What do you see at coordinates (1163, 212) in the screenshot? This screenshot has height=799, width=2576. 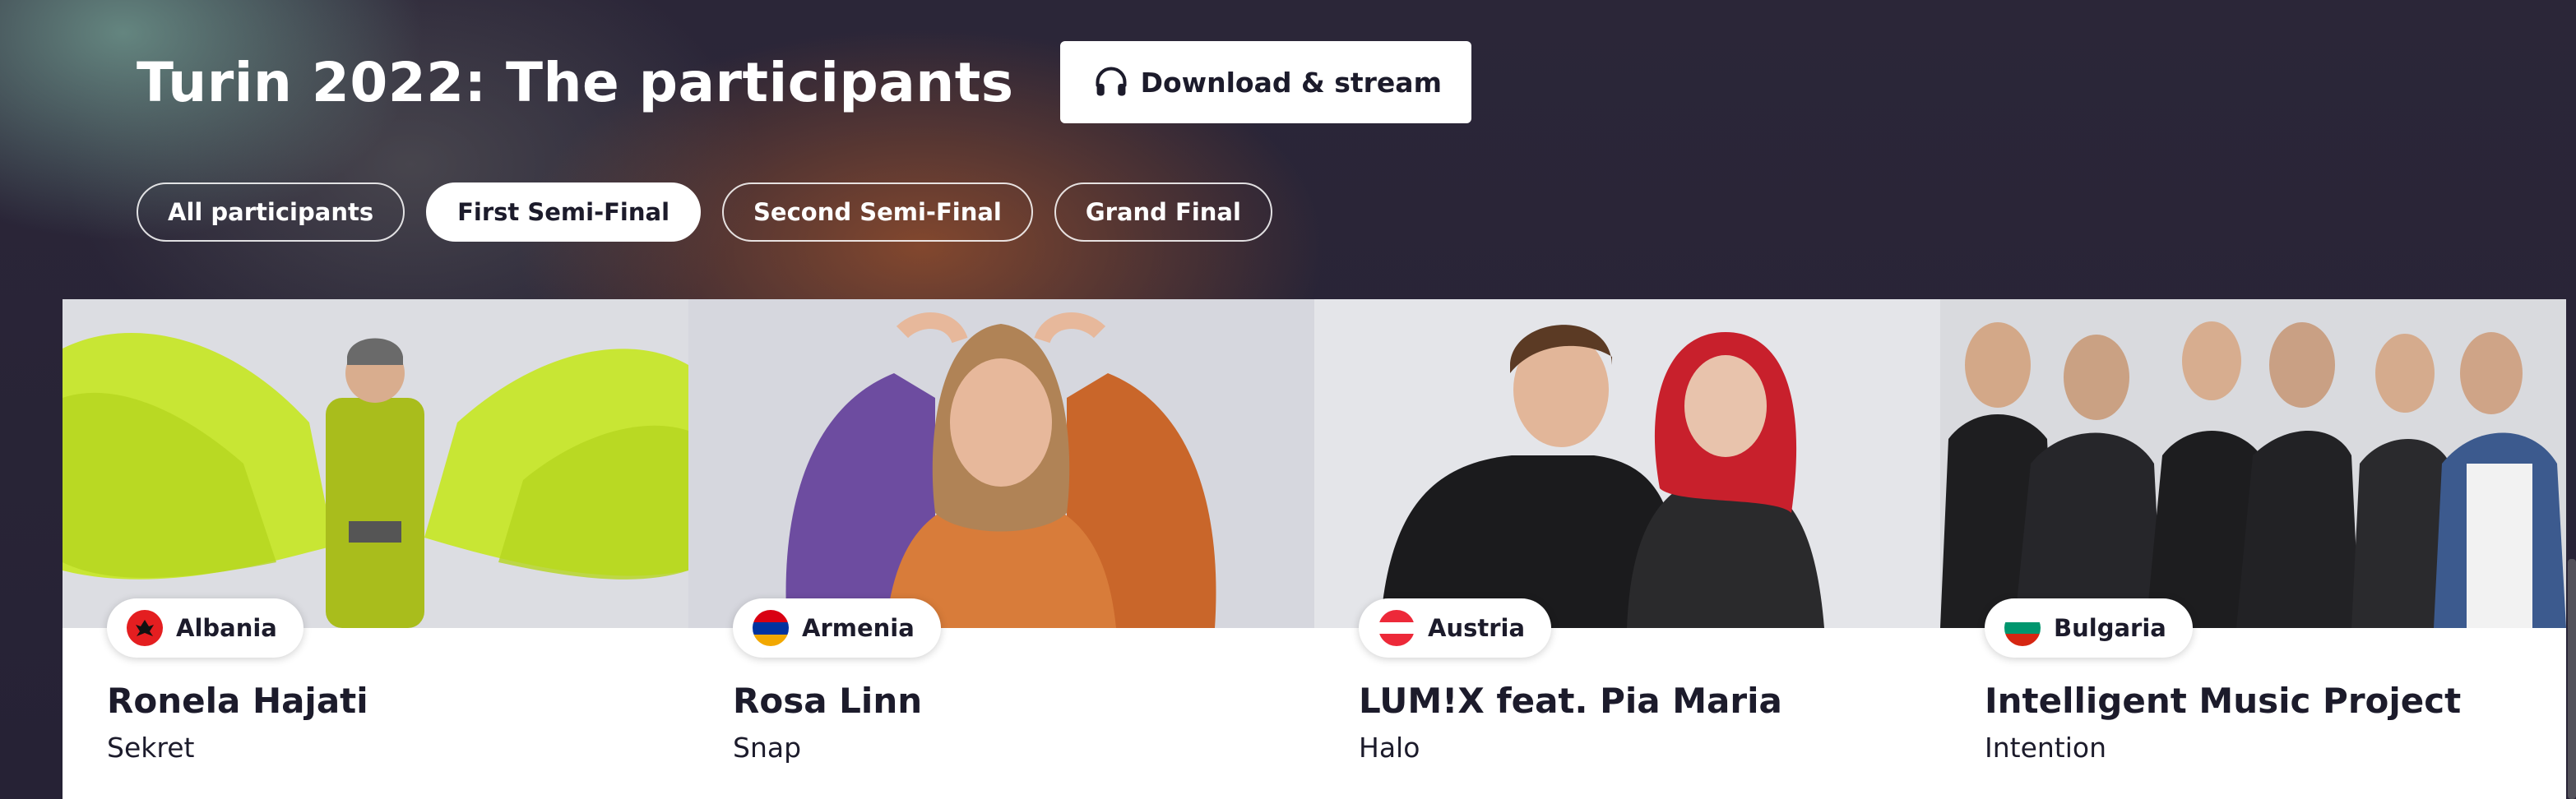 I see `filter-grand-final: Grand Final` at bounding box center [1163, 212].